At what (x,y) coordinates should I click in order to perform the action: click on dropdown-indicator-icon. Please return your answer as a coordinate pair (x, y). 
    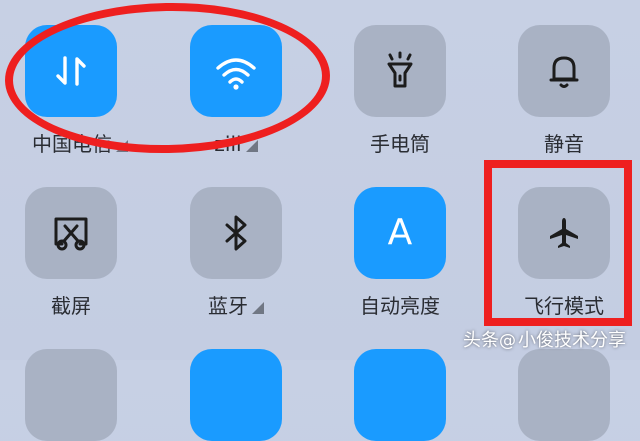
    Looking at the image, I should click on (258, 308).